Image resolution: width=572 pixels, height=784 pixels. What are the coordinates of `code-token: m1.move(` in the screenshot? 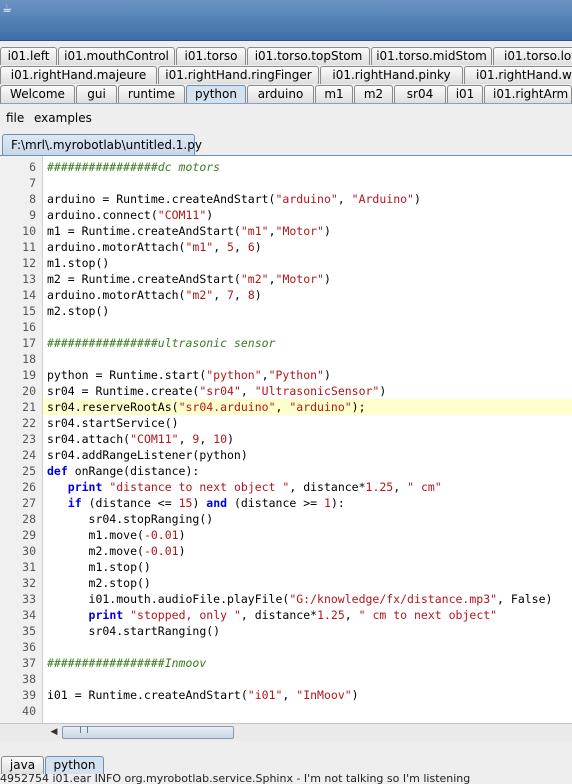 It's located at (95, 535).